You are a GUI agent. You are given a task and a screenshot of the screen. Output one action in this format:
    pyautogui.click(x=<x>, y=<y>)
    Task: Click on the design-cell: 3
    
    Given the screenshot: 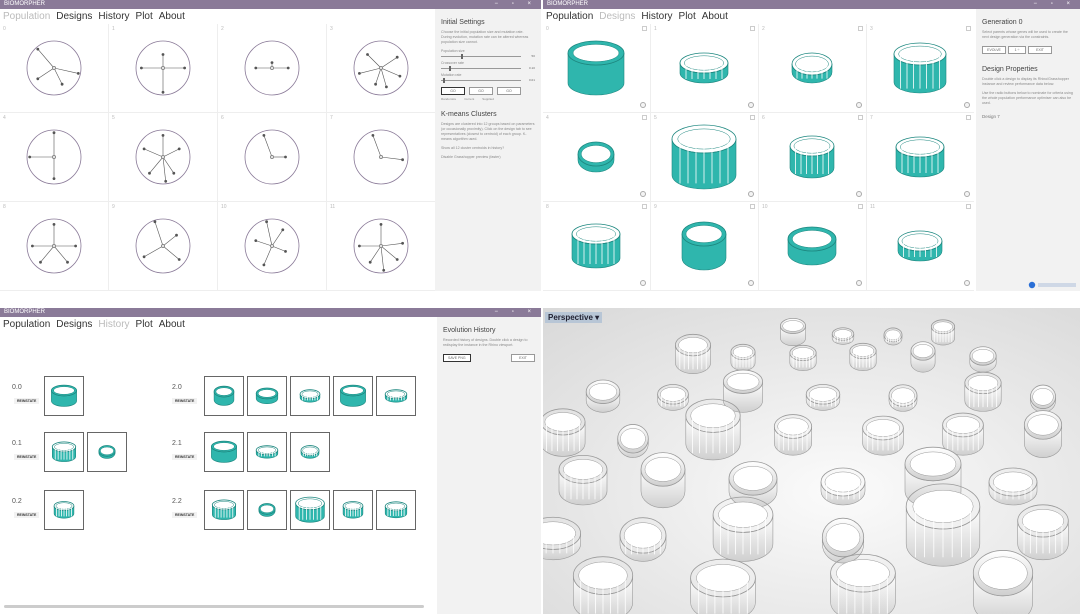 What is the action you would take?
    pyautogui.click(x=920, y=68)
    